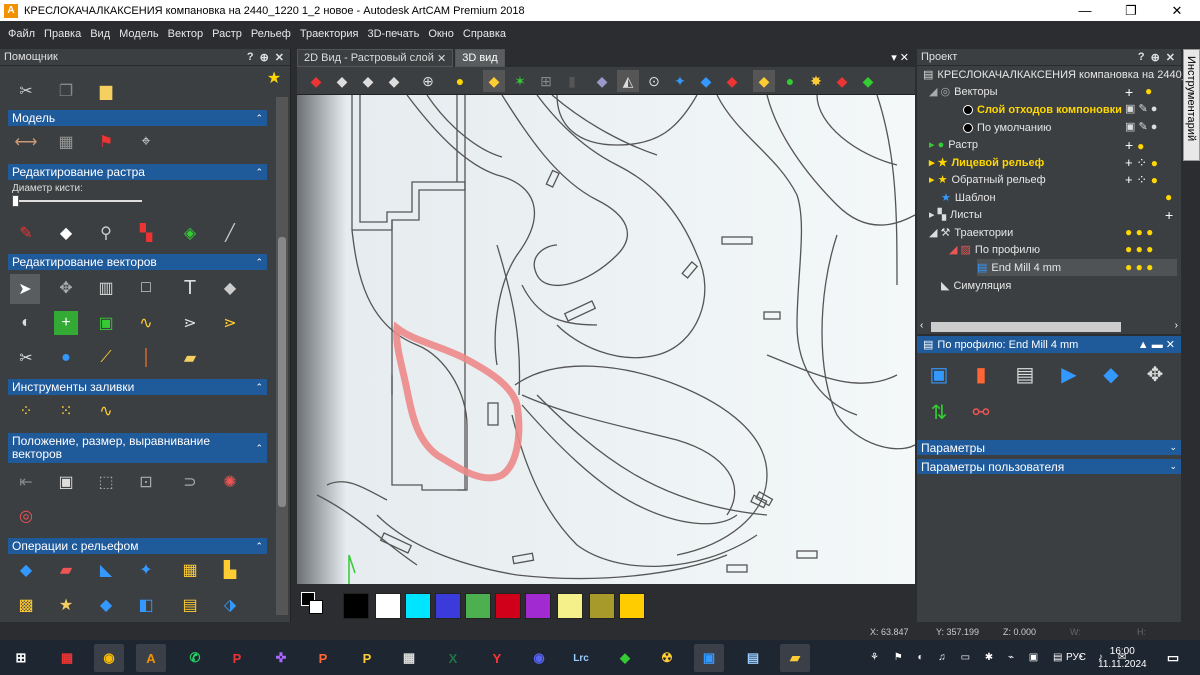  What do you see at coordinates (1141, 163) in the screenshot?
I see `add-relief-icon: + ⁘ ●` at bounding box center [1141, 163].